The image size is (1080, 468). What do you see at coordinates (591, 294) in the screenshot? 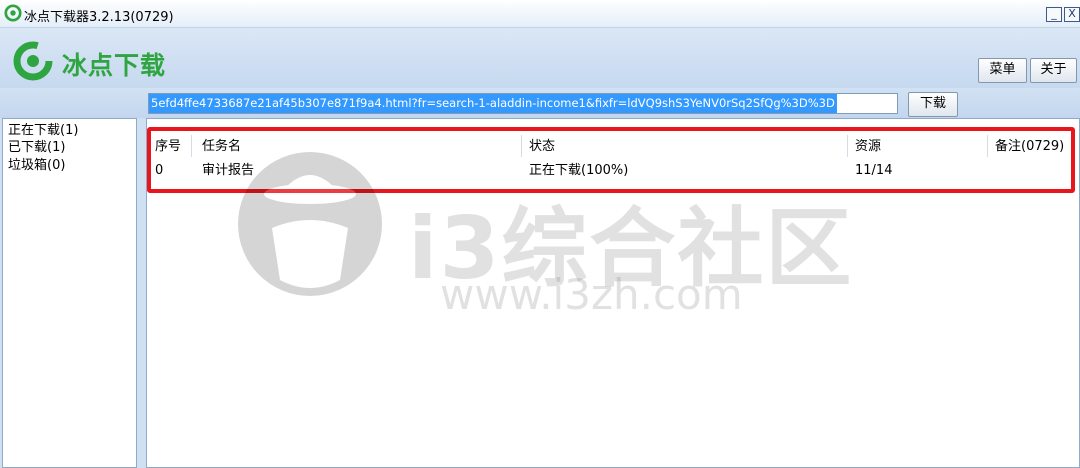
I see `watermark-url: www.i3zh.com` at bounding box center [591, 294].